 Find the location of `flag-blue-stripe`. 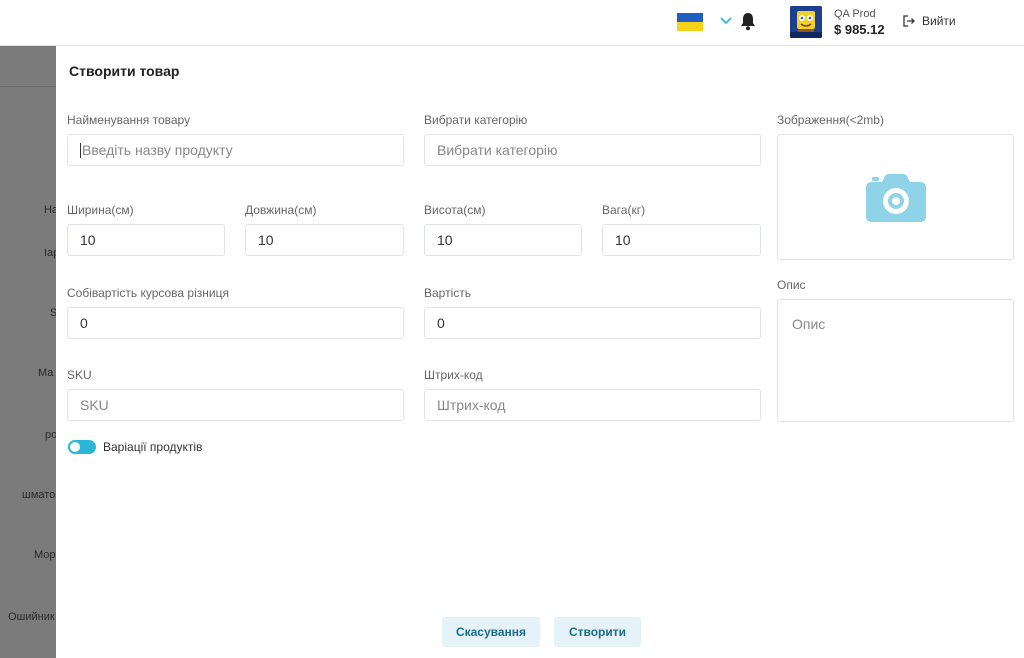

flag-blue-stripe is located at coordinates (690, 17).